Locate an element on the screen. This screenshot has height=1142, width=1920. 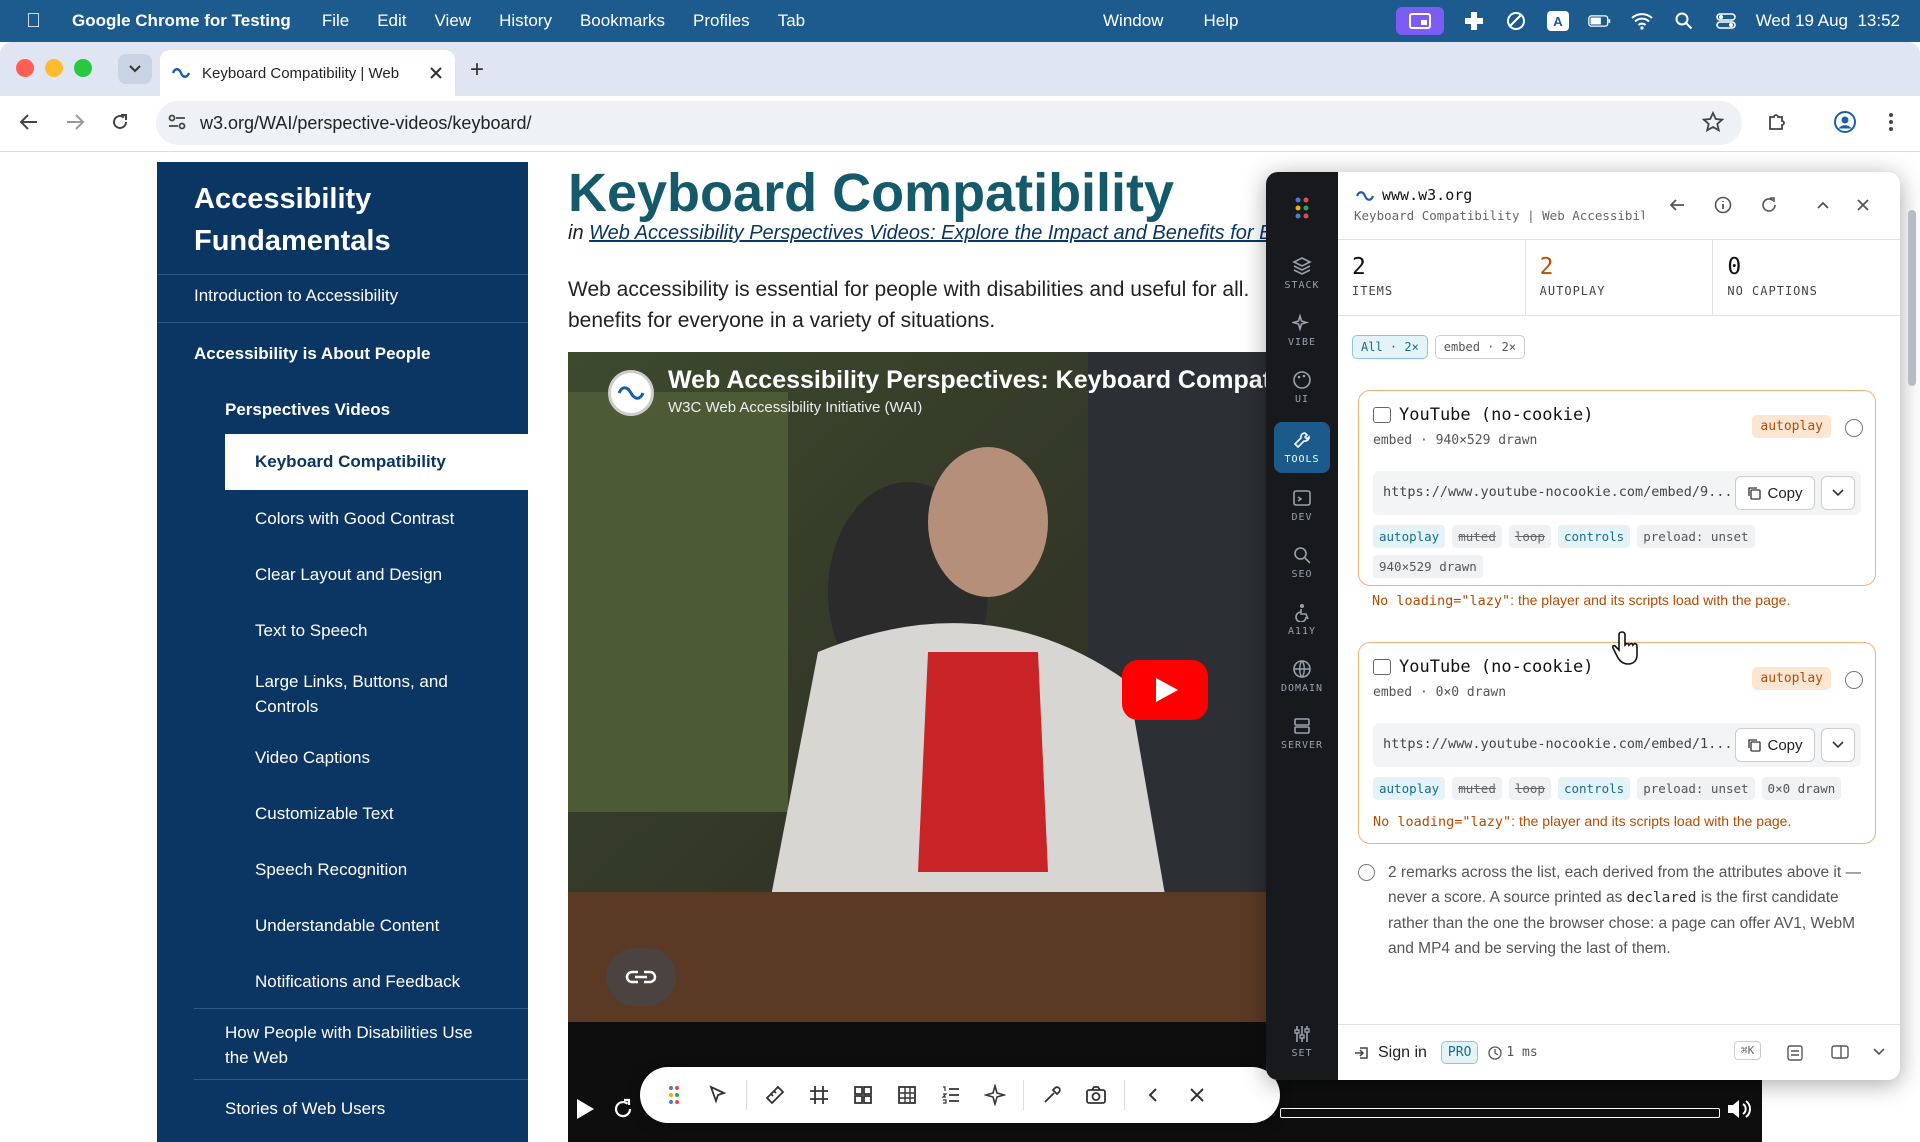
nav-item-speech-recognition: Speech Recognition is located at coordinates (331, 869).